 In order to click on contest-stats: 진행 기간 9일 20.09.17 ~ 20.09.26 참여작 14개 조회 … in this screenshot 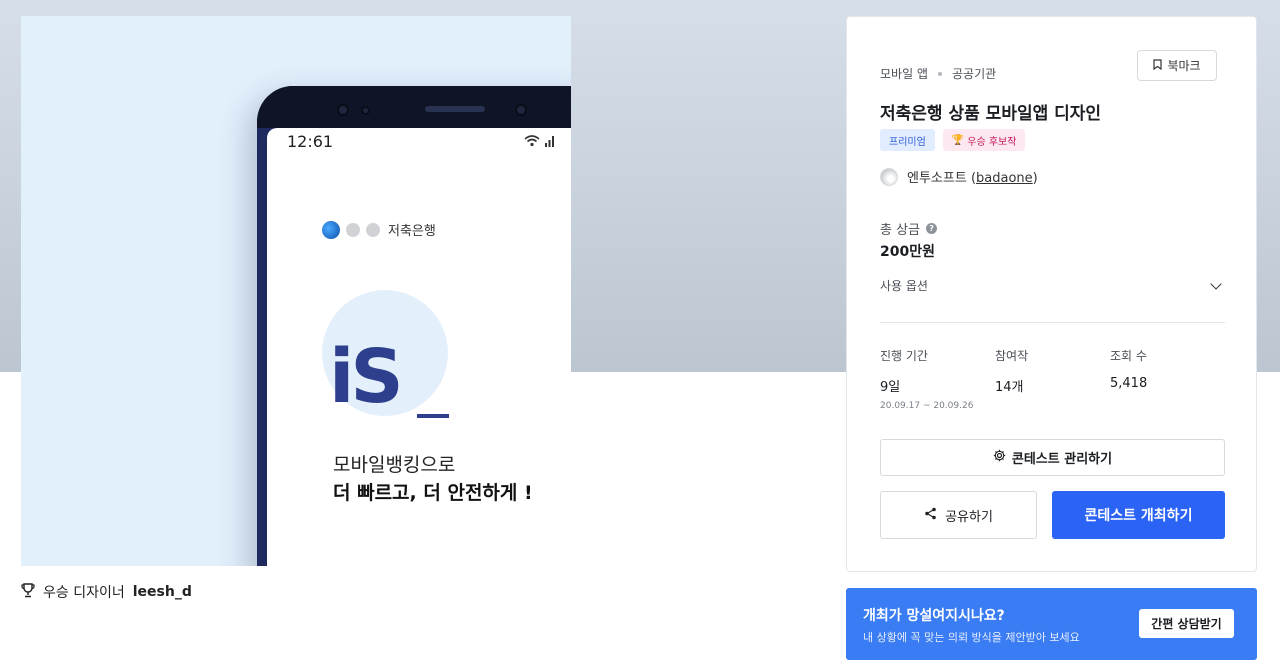, I will do `click(1052, 379)`.